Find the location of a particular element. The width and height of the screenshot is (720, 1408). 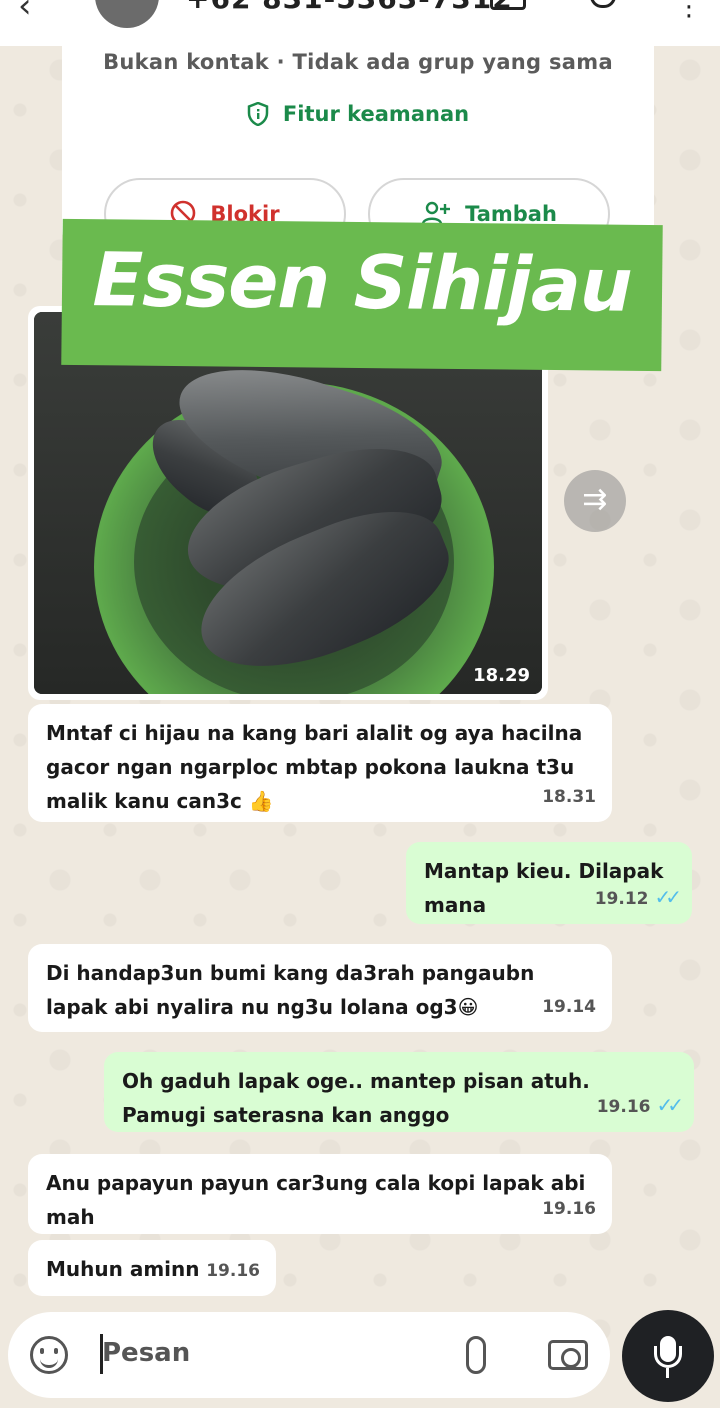

paperclip-icon is located at coordinates (476, 1355).